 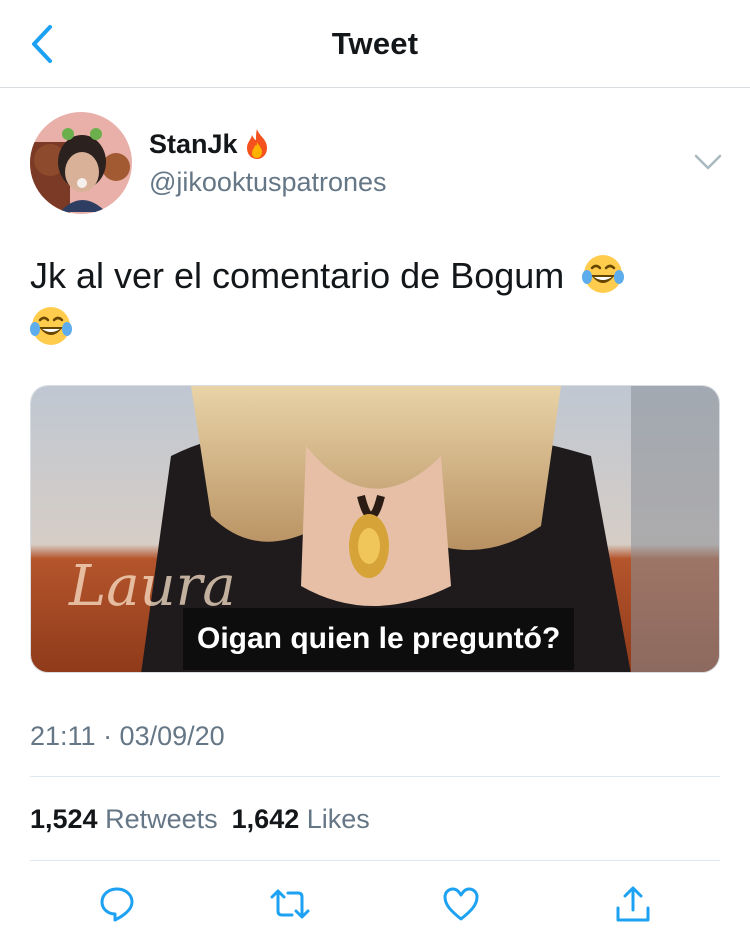 What do you see at coordinates (338, 819) in the screenshot?
I see `likes-label: Likes` at bounding box center [338, 819].